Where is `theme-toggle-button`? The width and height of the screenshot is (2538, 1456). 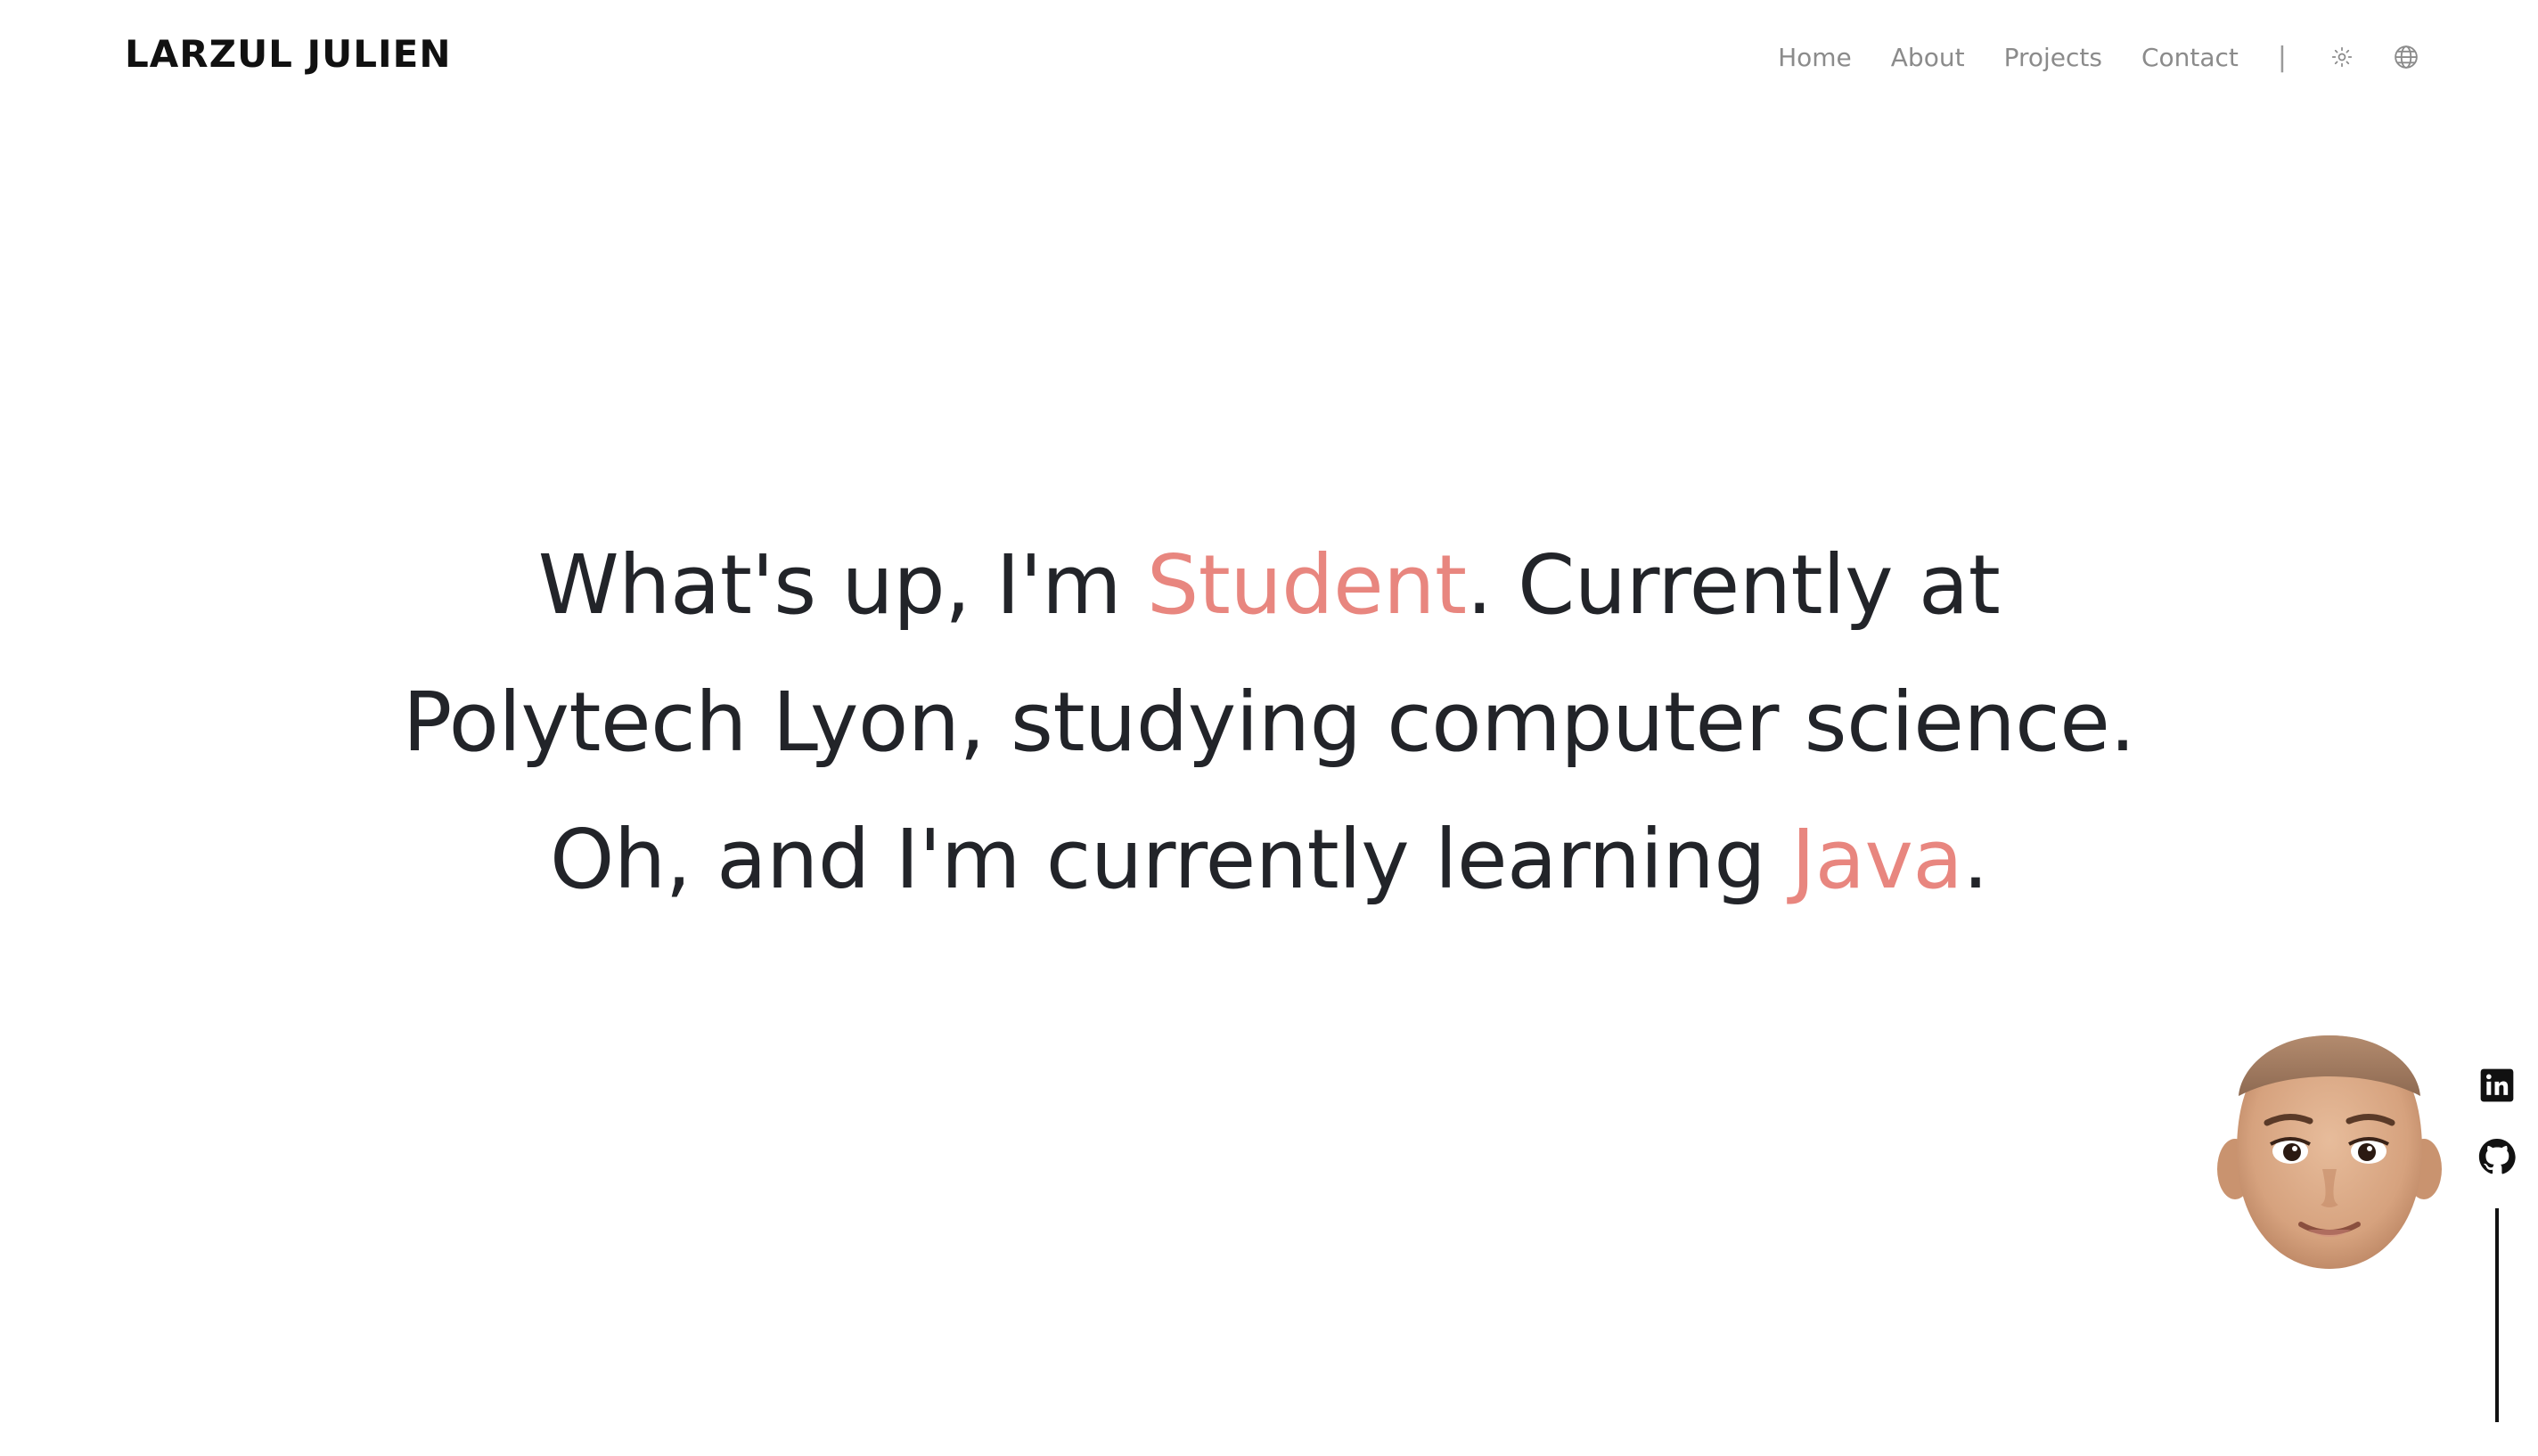 theme-toggle-button is located at coordinates (2342, 57).